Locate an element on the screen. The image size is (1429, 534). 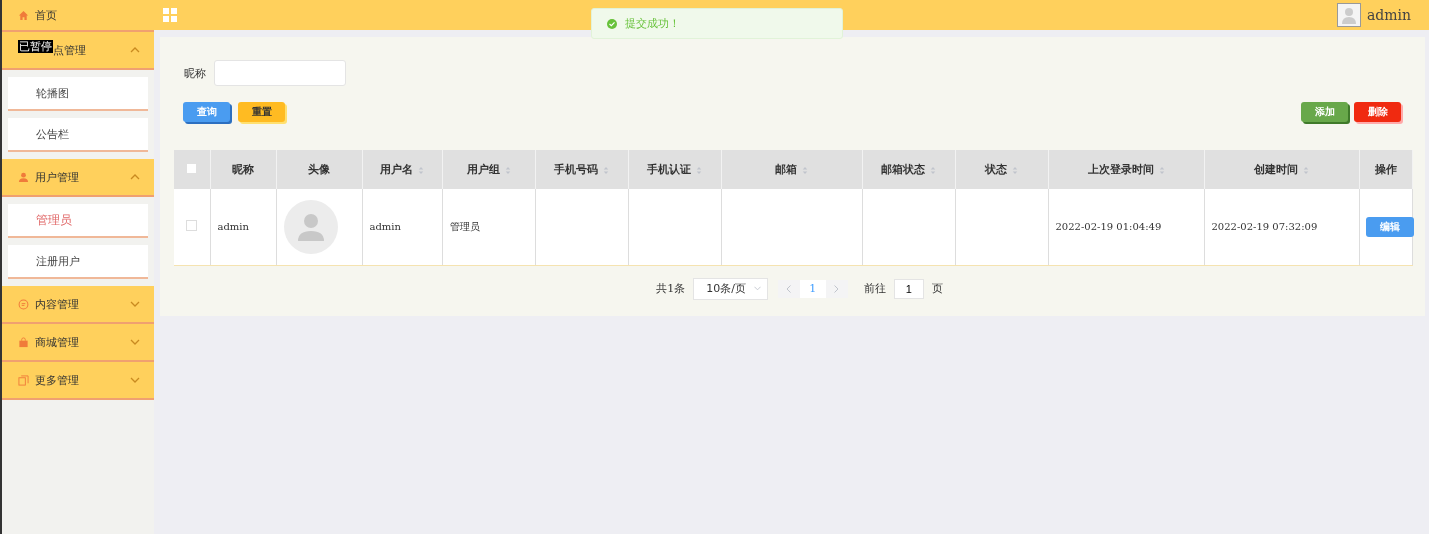
menu-group-header: 商城管理 is located at coordinates (78, 343).